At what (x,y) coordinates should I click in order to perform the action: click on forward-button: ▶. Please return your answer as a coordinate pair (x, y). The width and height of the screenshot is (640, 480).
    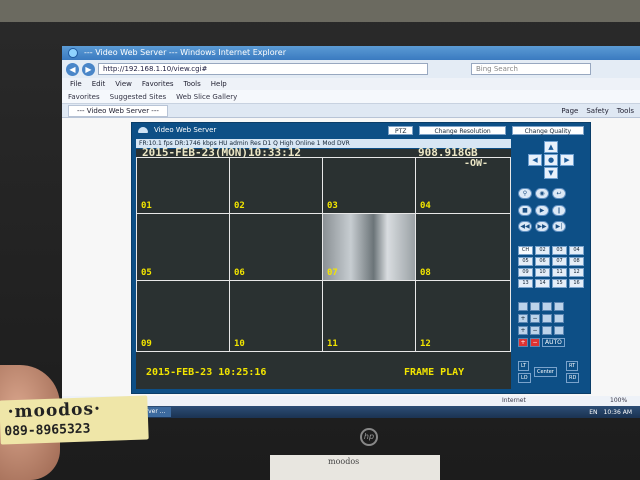
    Looking at the image, I should click on (88, 69).